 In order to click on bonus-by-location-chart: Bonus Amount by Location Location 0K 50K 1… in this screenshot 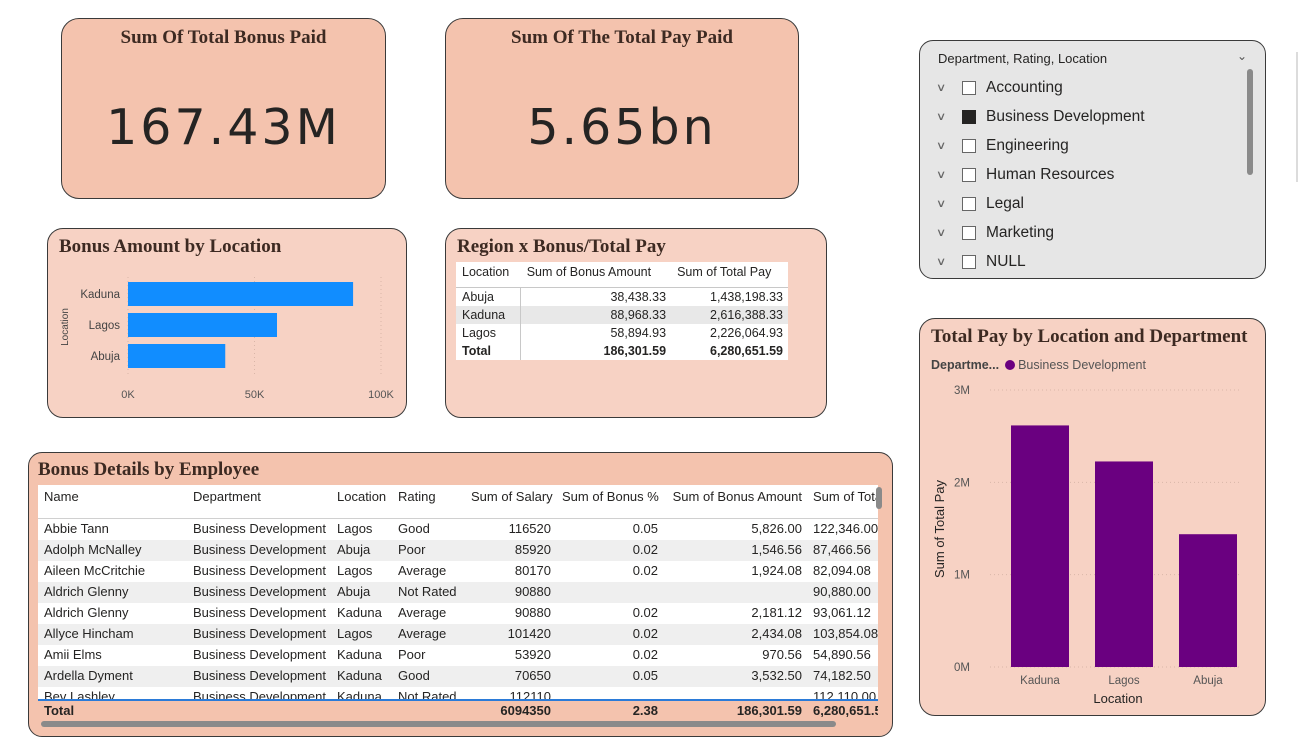, I will do `click(227, 323)`.